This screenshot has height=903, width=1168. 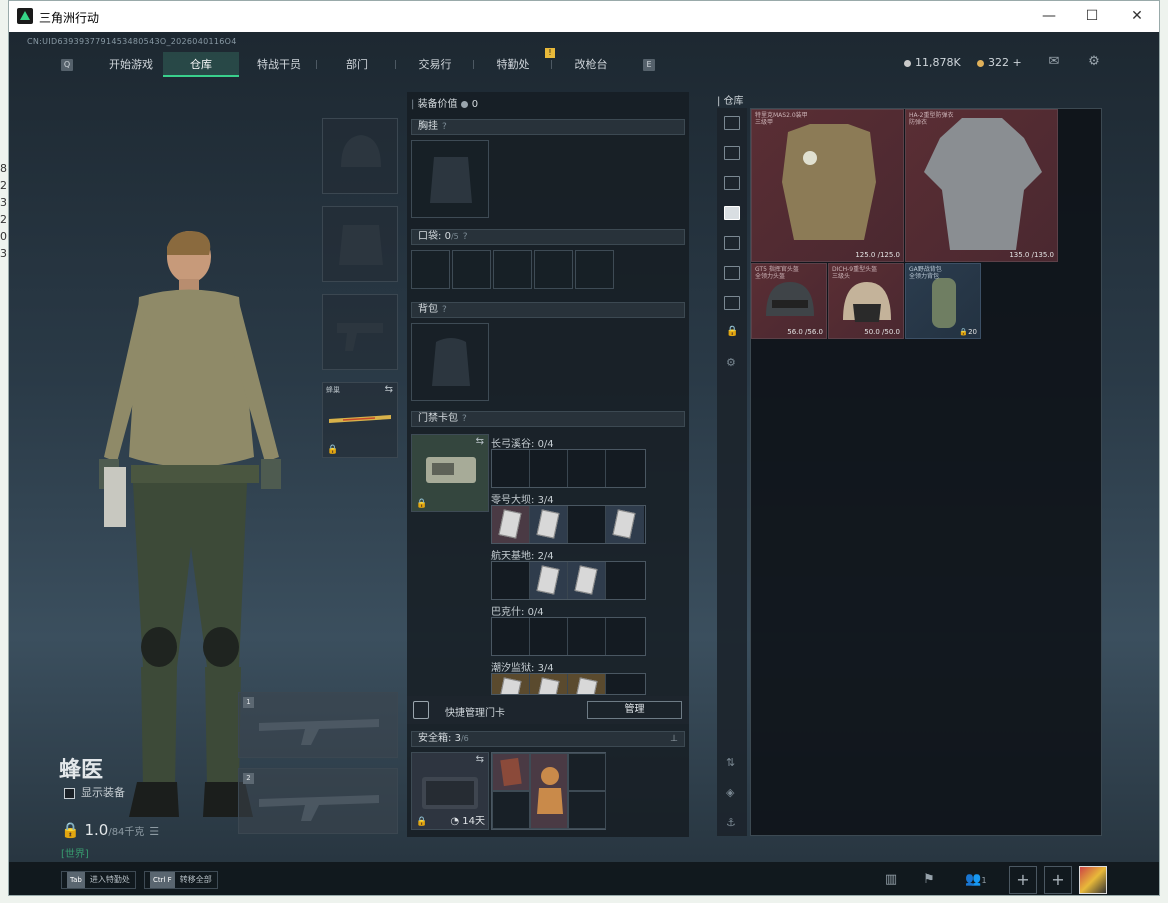 What do you see at coordinates (450, 362) in the screenshot?
I see `backpack-slot` at bounding box center [450, 362].